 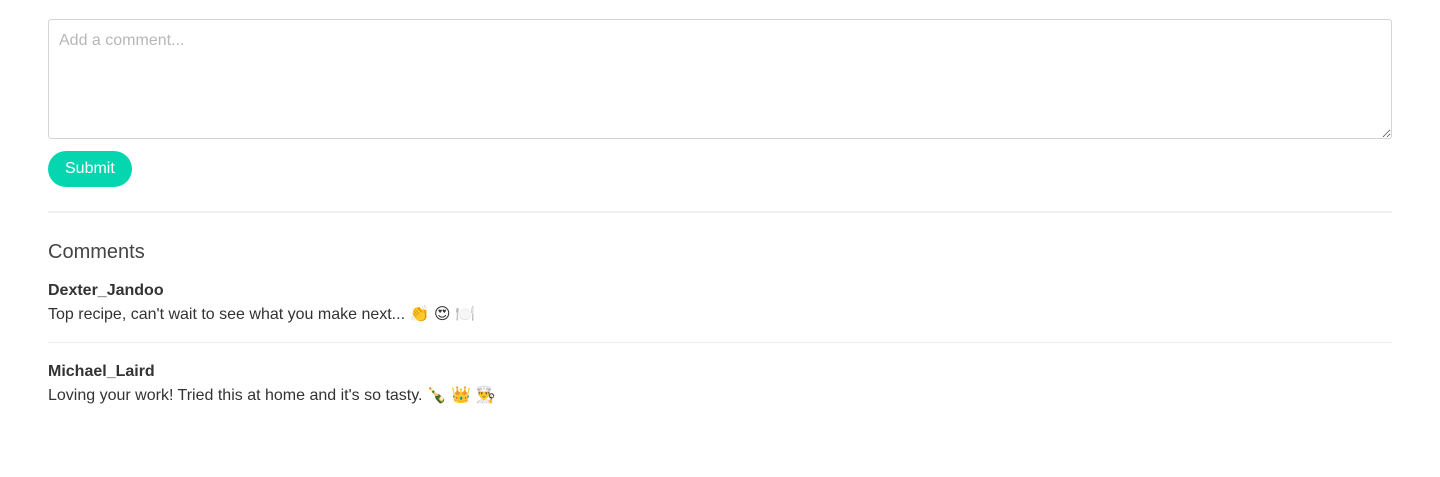 I want to click on comment-author: Michael_Laird, so click(x=101, y=371).